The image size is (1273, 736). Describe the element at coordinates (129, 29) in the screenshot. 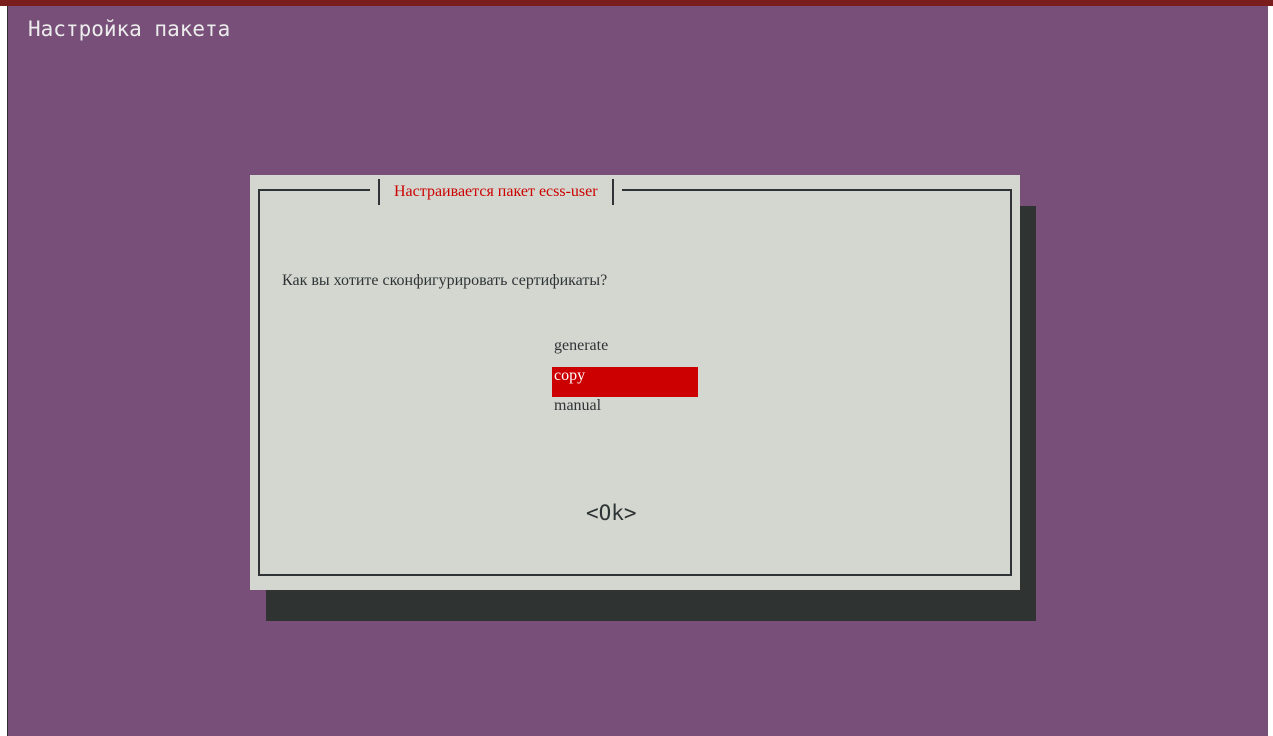

I see `backtitle: Настройка пакета` at that location.